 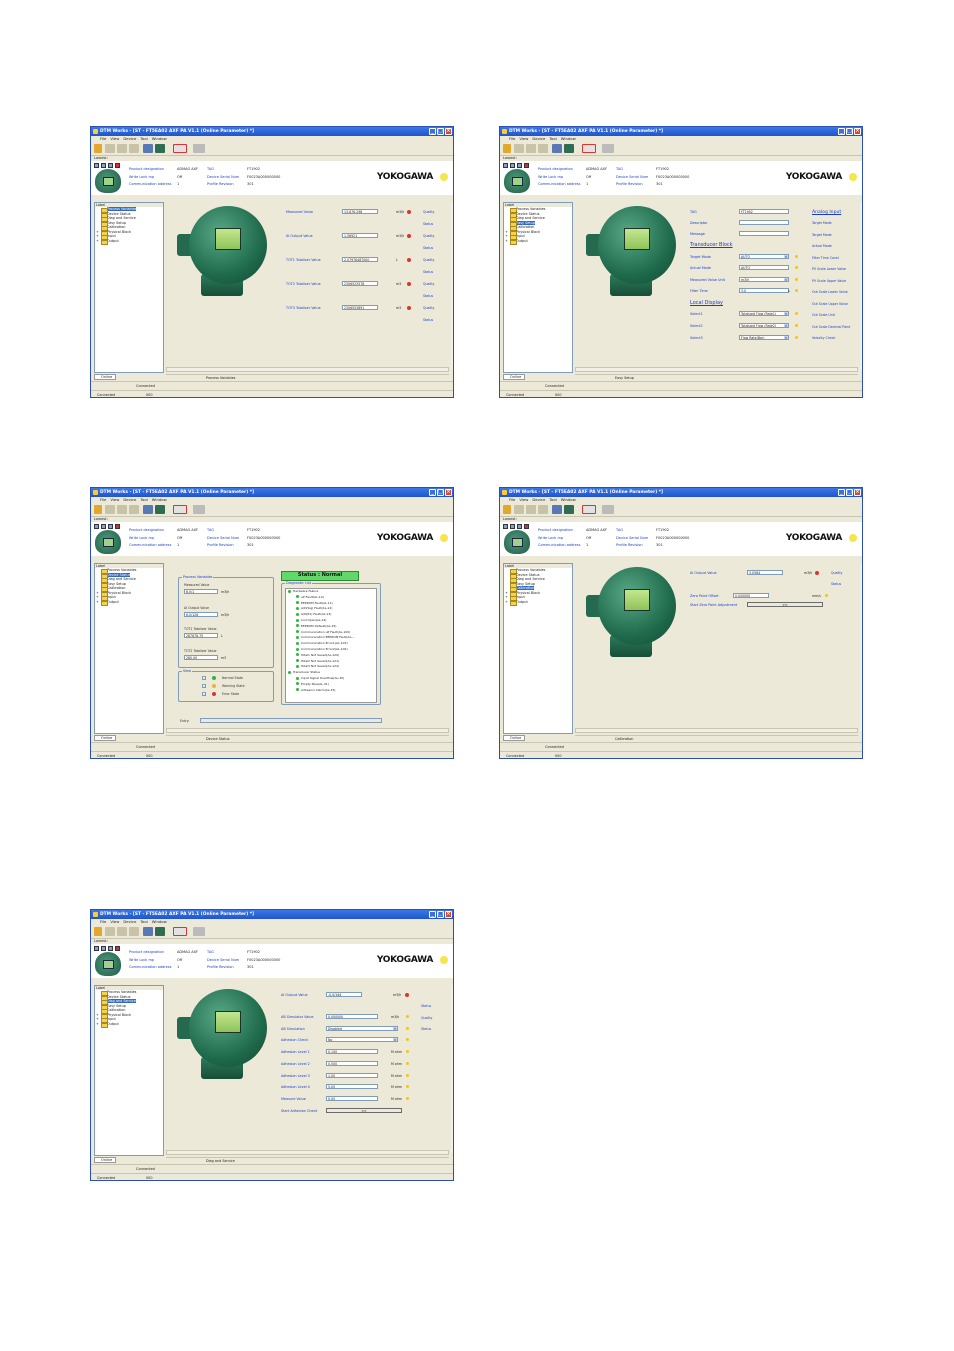 I want to click on diag-field: 1.00, so click(x=352, y=1075).